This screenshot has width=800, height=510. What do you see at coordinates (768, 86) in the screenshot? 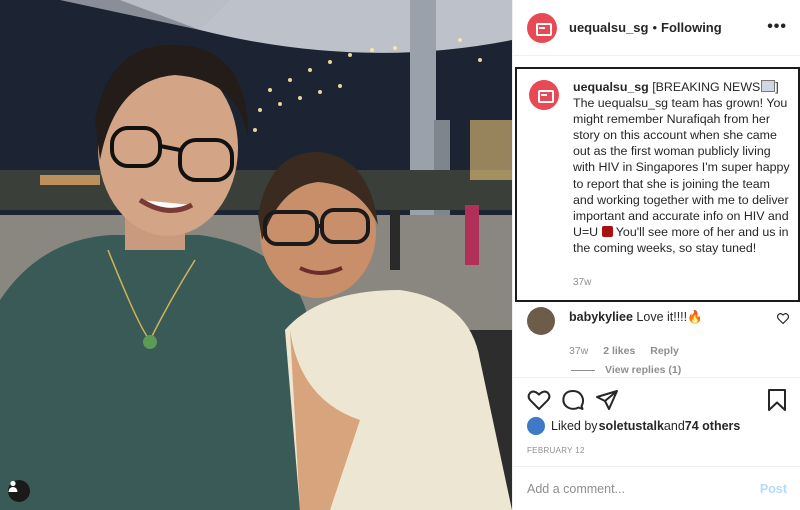
I see `calendar-emoji-icon` at bounding box center [768, 86].